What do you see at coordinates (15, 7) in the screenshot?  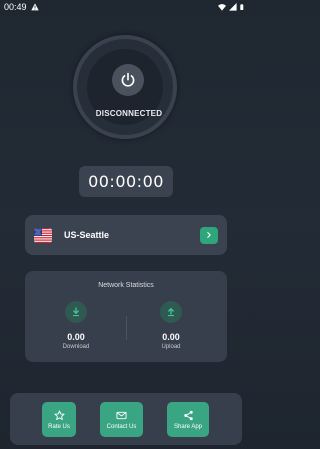 I see `status-time: 00:49` at bounding box center [15, 7].